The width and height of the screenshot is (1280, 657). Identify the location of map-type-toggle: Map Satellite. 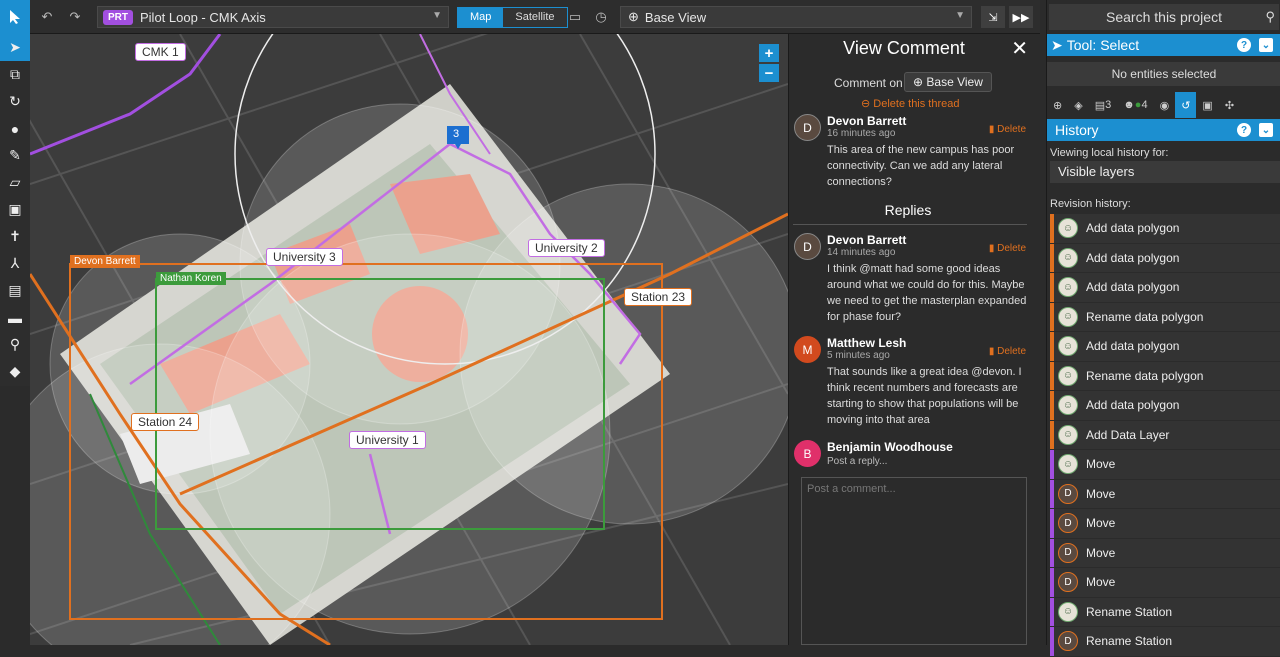
(512, 17).